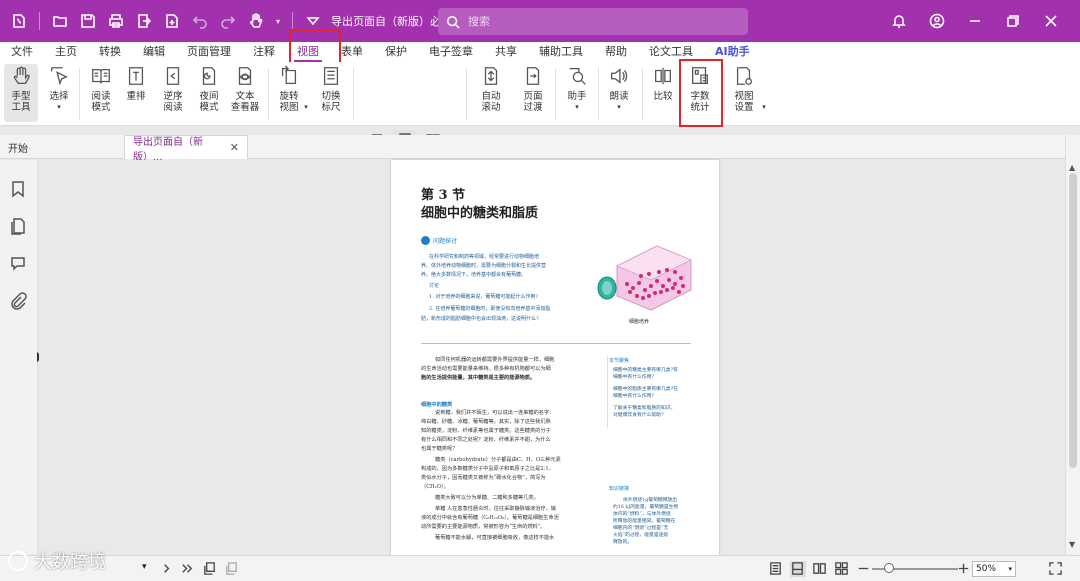  Describe the element at coordinates (232, 569) in the screenshot. I see `fit-page-icon` at that location.